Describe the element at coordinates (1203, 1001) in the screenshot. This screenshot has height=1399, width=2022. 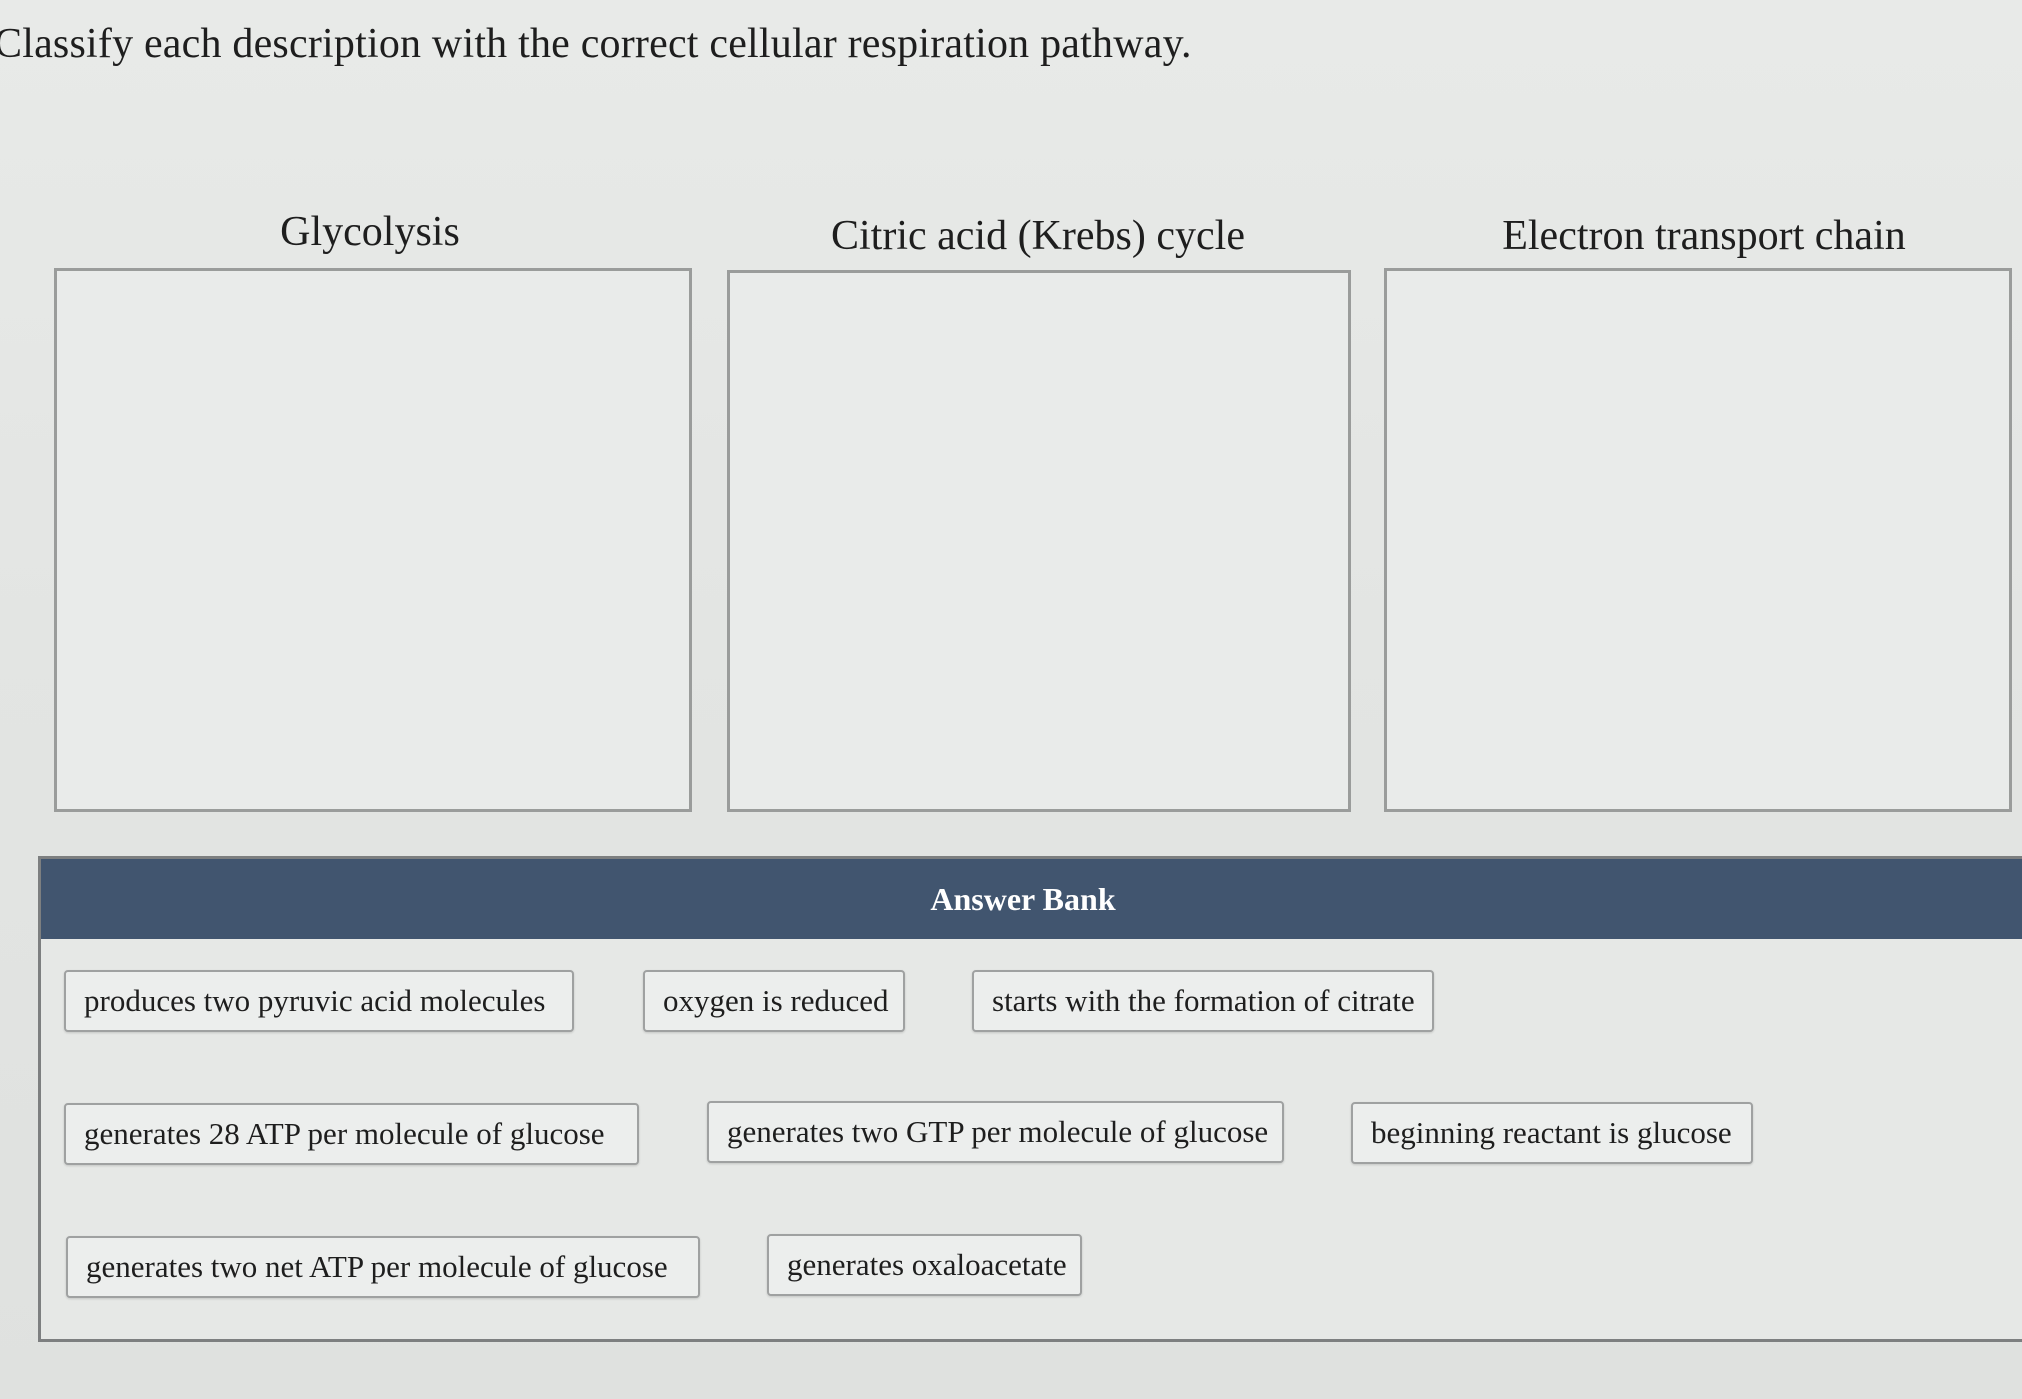
I see `answer-chip: starts with the formation of citrate` at that location.